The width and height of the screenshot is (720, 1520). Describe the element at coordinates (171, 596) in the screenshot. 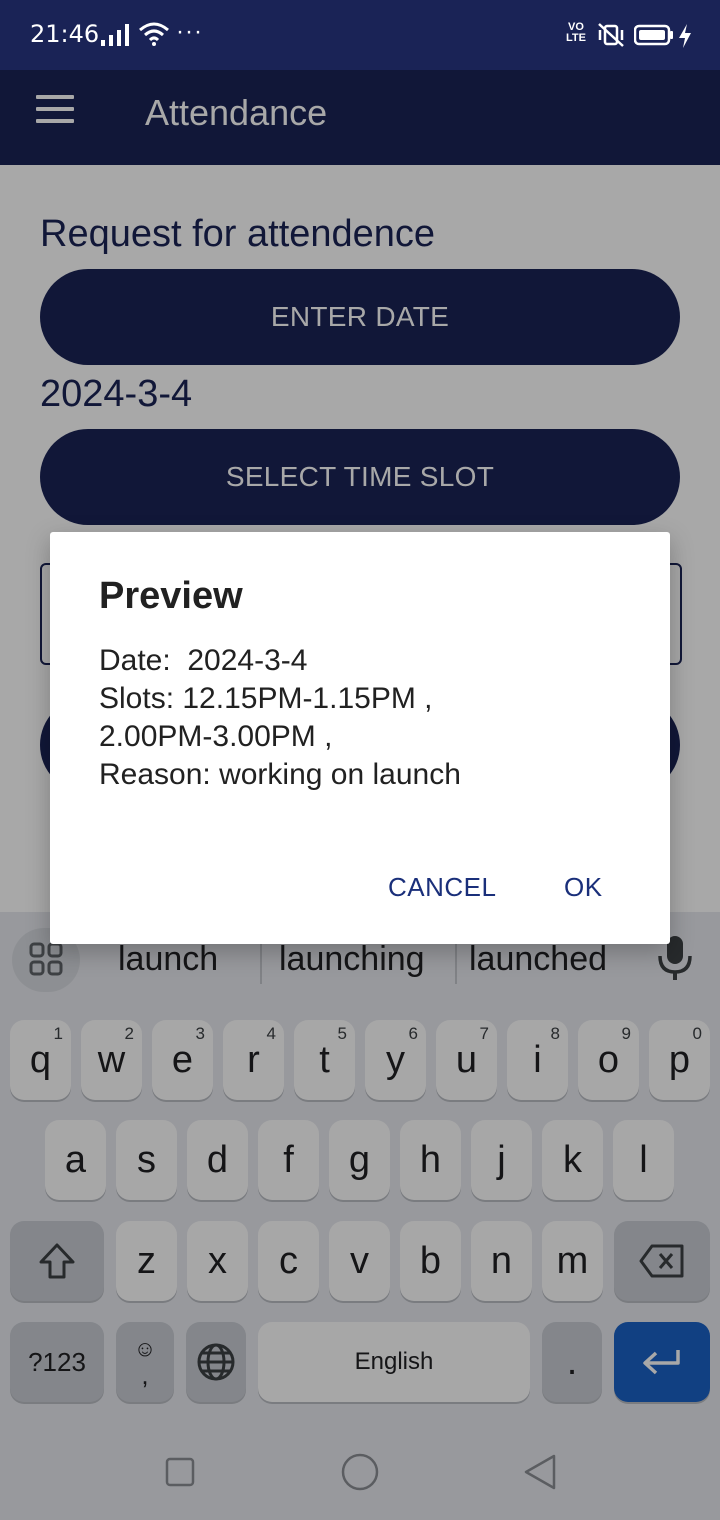

I see `dialog-title: Preview` at that location.